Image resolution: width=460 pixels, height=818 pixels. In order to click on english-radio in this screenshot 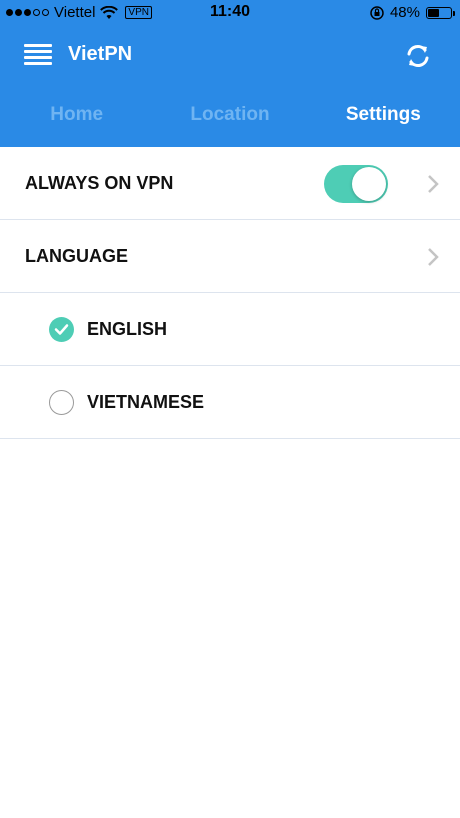, I will do `click(61, 329)`.